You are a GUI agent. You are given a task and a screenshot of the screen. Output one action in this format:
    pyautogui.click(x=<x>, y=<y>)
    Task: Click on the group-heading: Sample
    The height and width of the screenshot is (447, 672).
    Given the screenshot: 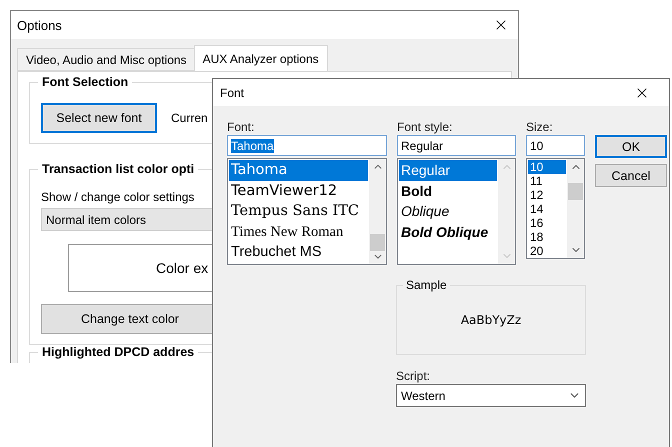 What is the action you would take?
    pyautogui.click(x=426, y=285)
    